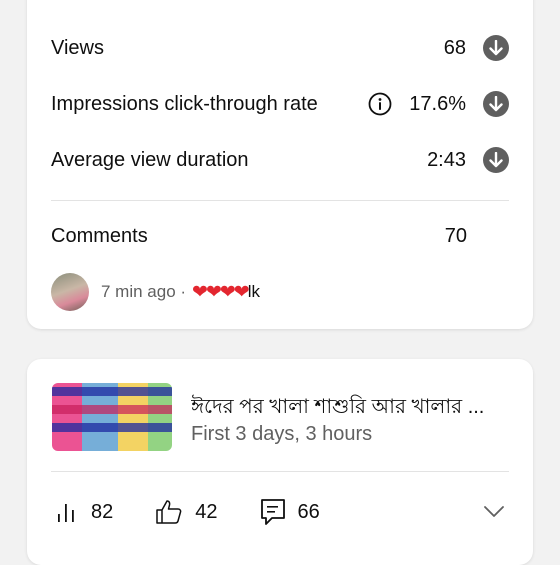 The width and height of the screenshot is (560, 565). Describe the element at coordinates (280, 160) in the screenshot. I see `metric-row-avg-duration: Average view duration 2:43` at that location.